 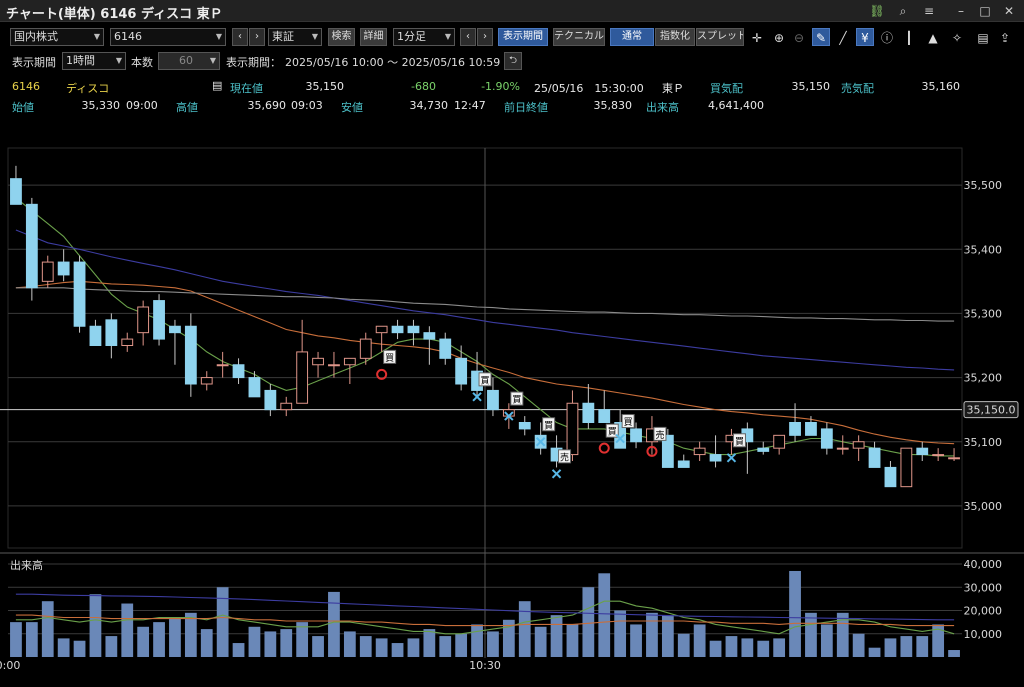 I want to click on period-select-value: 1時間, so click(x=80, y=60).